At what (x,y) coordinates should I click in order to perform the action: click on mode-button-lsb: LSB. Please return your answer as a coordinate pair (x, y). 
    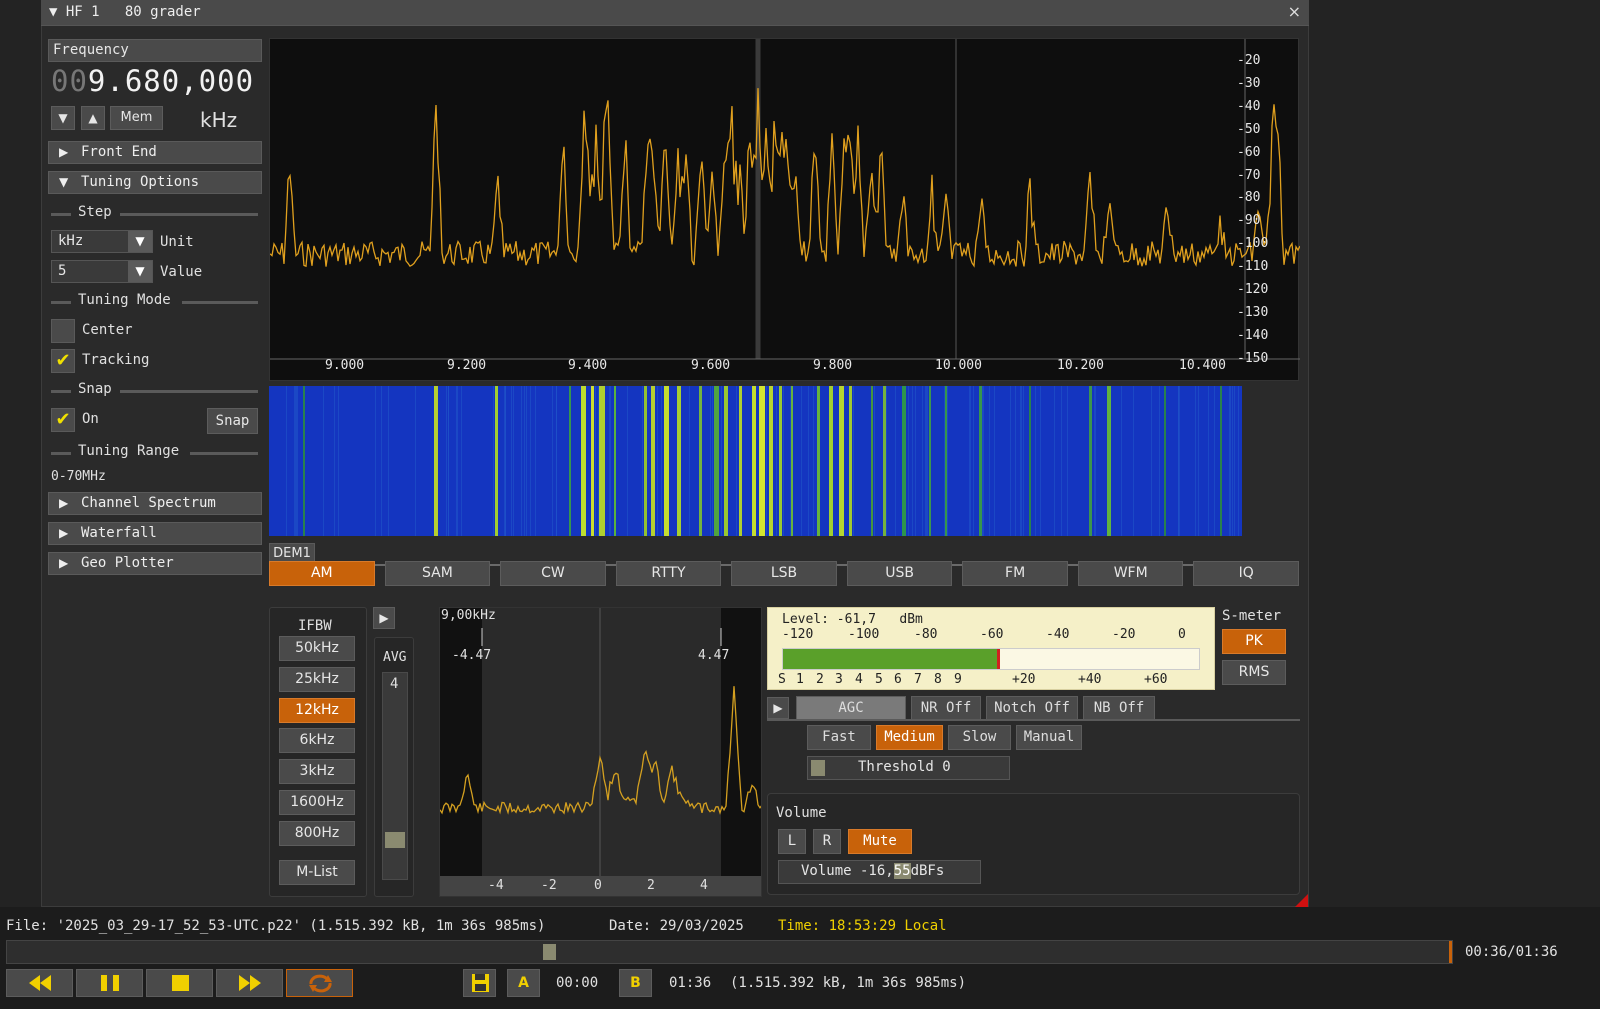
    Looking at the image, I should click on (784, 573).